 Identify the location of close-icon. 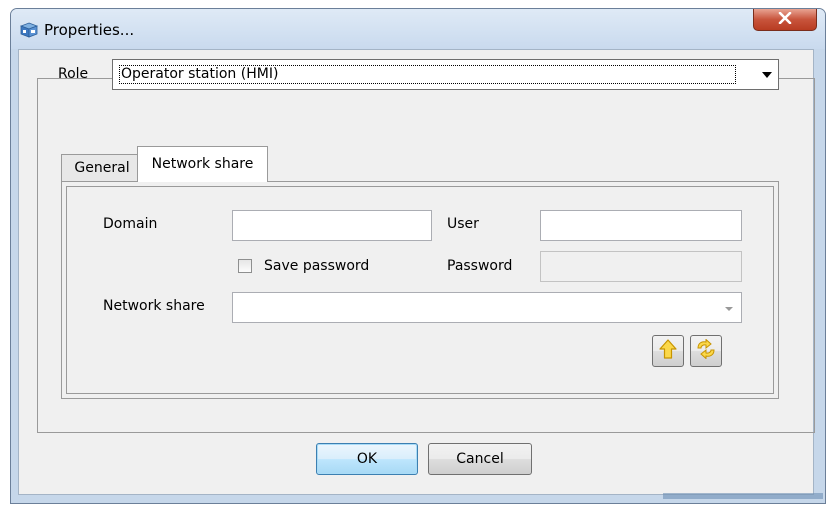
(785, 19).